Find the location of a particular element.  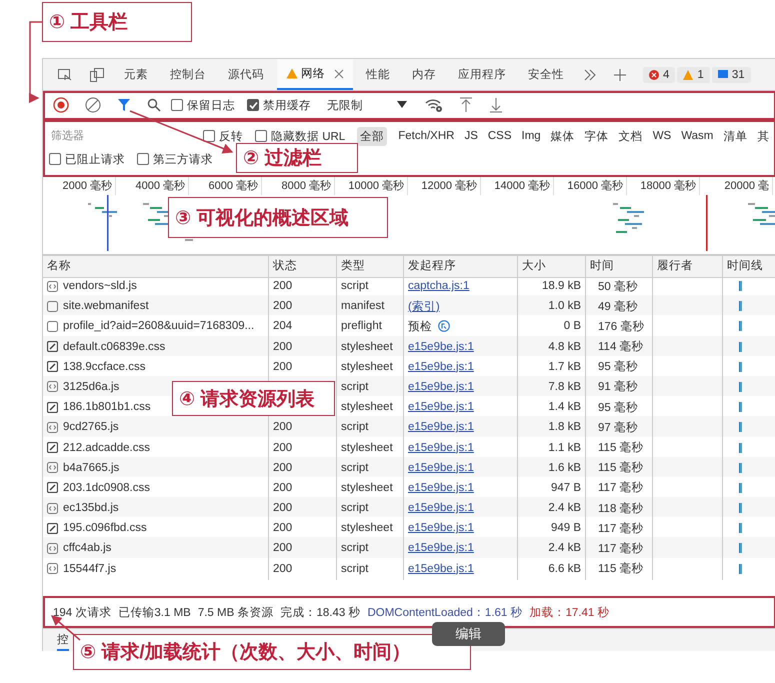

column-header: 发起程序 is located at coordinates (461, 266).